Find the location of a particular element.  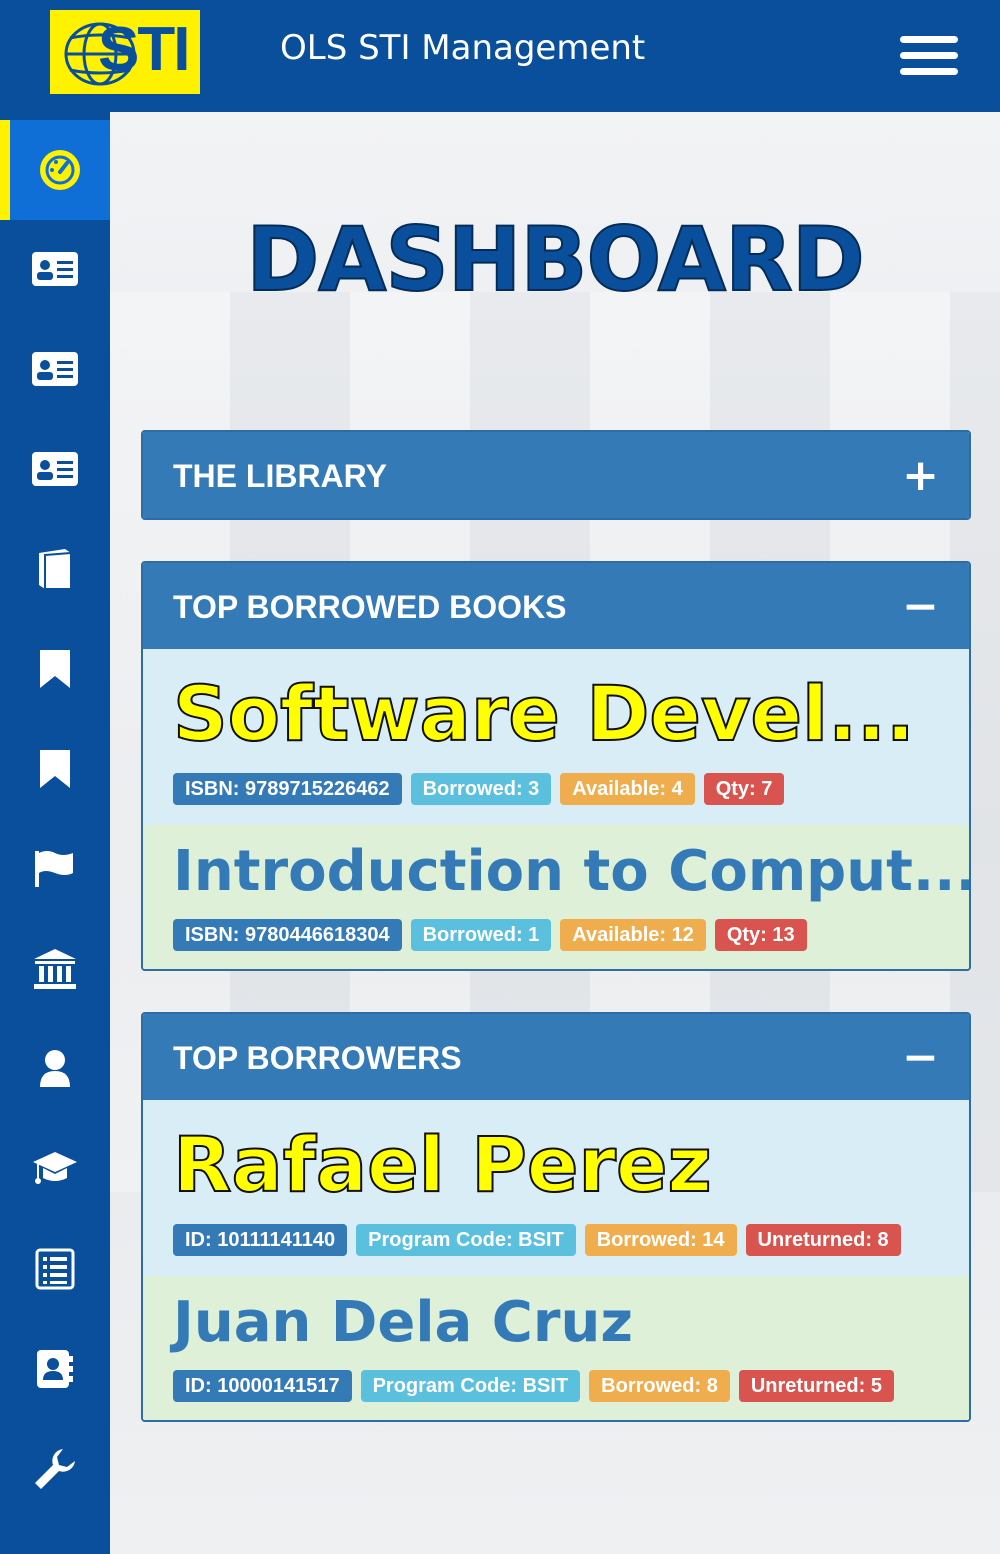

library-panel-title: THE LIBRARY is located at coordinates (280, 476).